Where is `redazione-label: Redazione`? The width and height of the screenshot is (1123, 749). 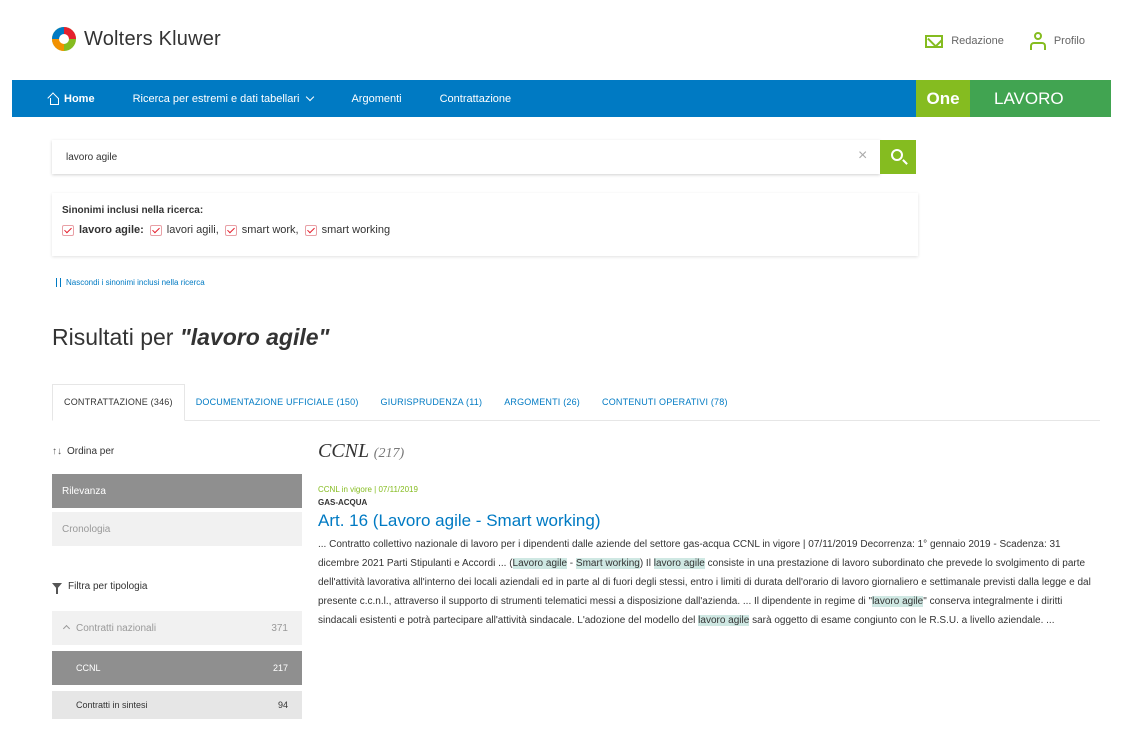
redazione-label: Redazione is located at coordinates (977, 41).